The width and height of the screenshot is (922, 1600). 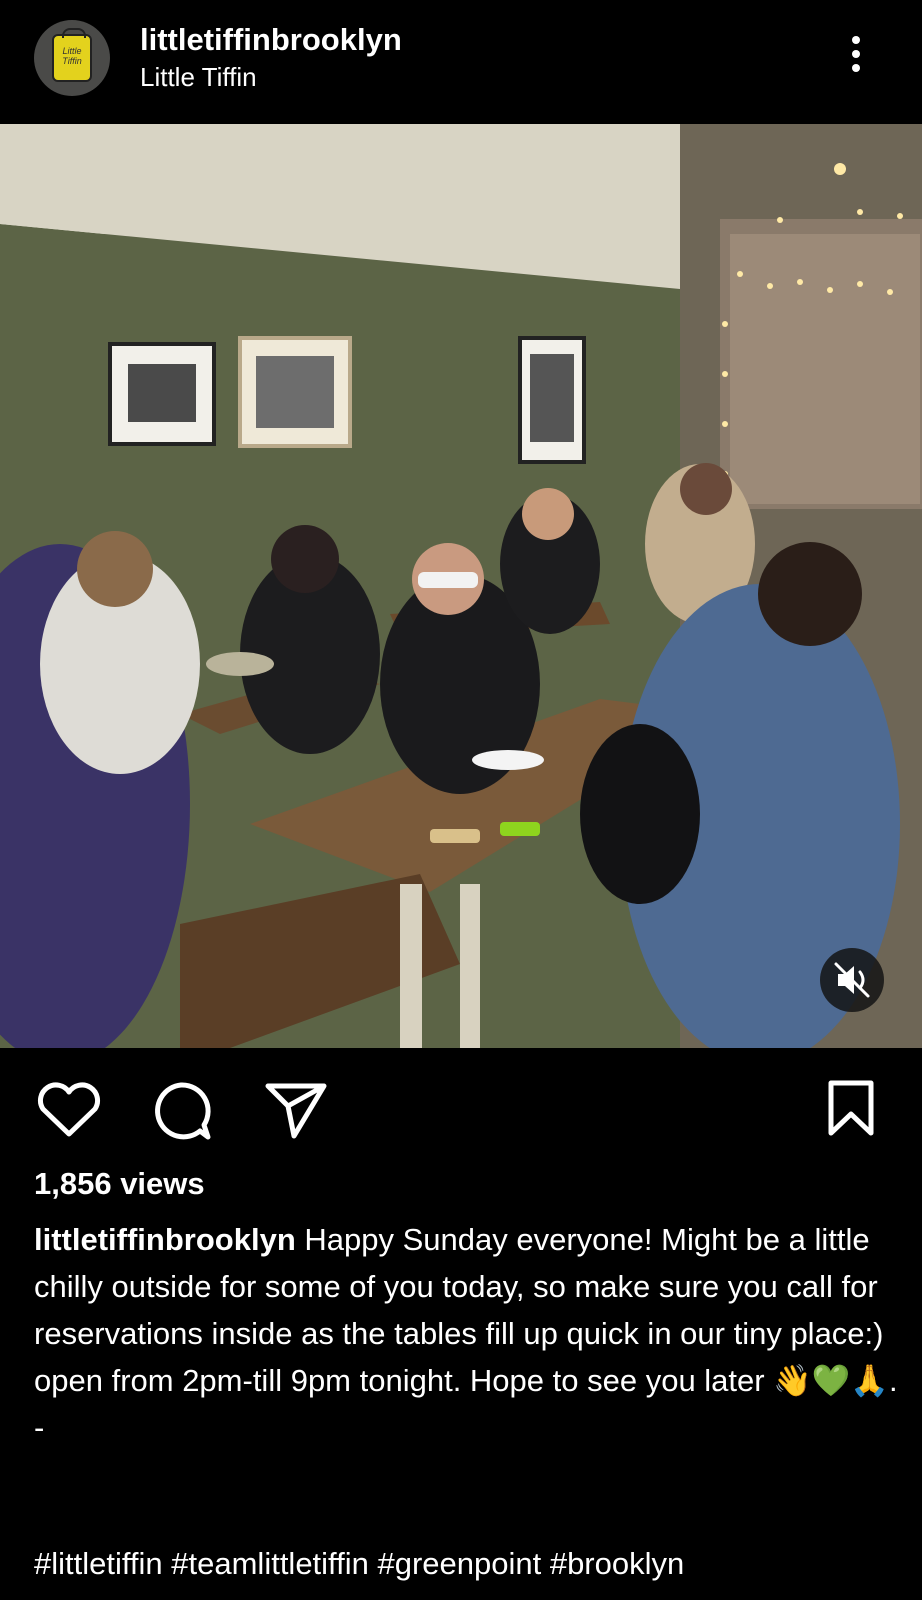 What do you see at coordinates (39, 1427) in the screenshot?
I see `caption-dash: -` at bounding box center [39, 1427].